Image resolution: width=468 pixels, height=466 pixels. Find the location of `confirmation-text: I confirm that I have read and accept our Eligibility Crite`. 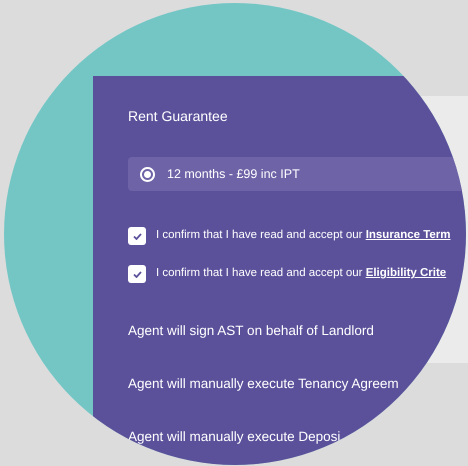

confirmation-text: I confirm that I have read and accept our Eligibility Crite is located at coordinates (301, 274).